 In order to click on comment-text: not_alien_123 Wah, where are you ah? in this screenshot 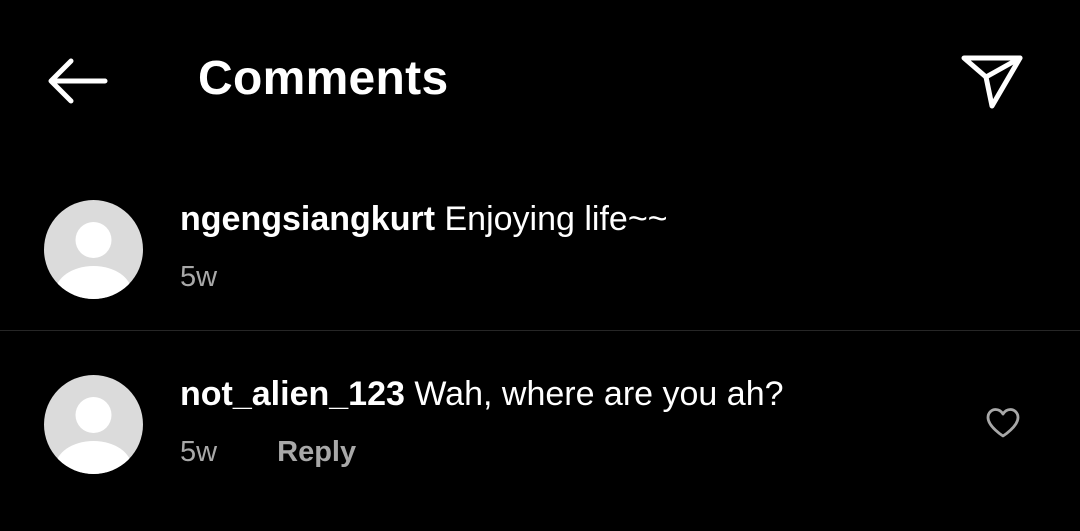, I will do `click(482, 394)`.